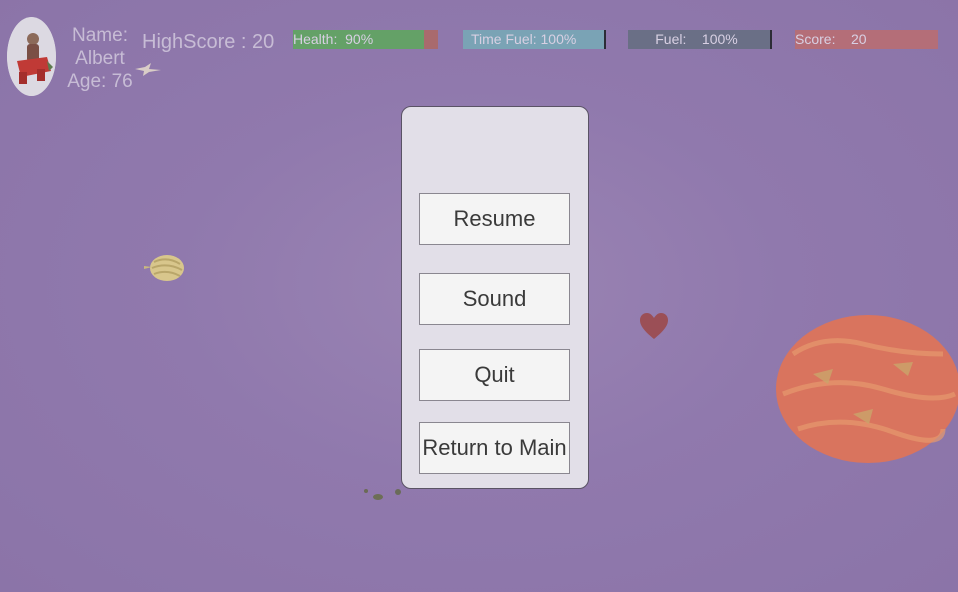 The width and height of the screenshot is (958, 592). What do you see at coordinates (683, 39) in the screenshot?
I see `fuel-label: Fuel: 100%` at bounding box center [683, 39].